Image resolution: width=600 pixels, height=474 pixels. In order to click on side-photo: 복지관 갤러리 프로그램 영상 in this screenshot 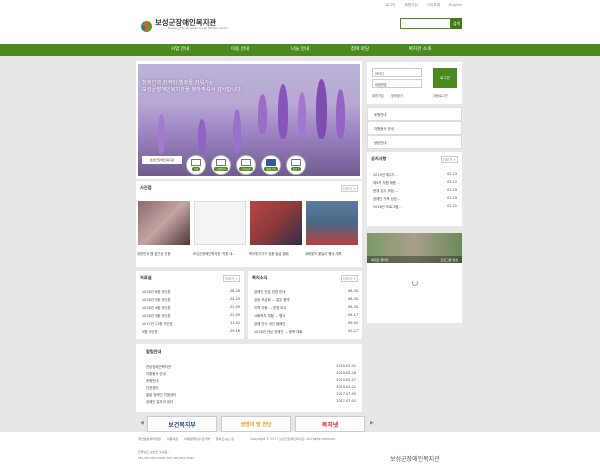, I will do `click(414, 248)`.